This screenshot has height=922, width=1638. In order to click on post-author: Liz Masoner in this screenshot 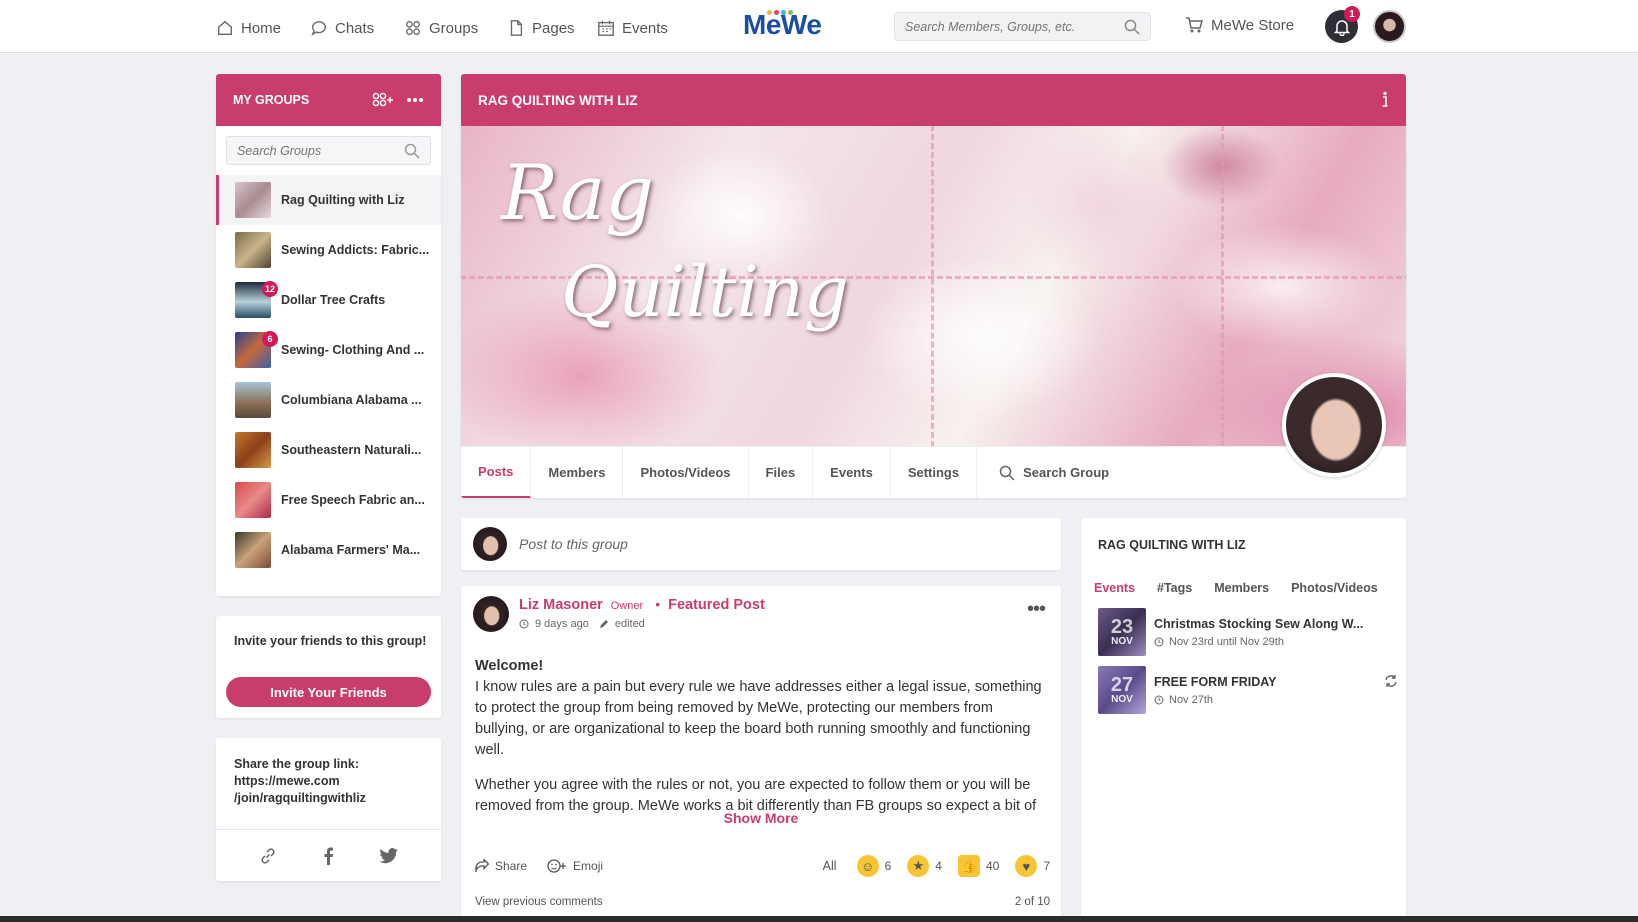, I will do `click(561, 605)`.